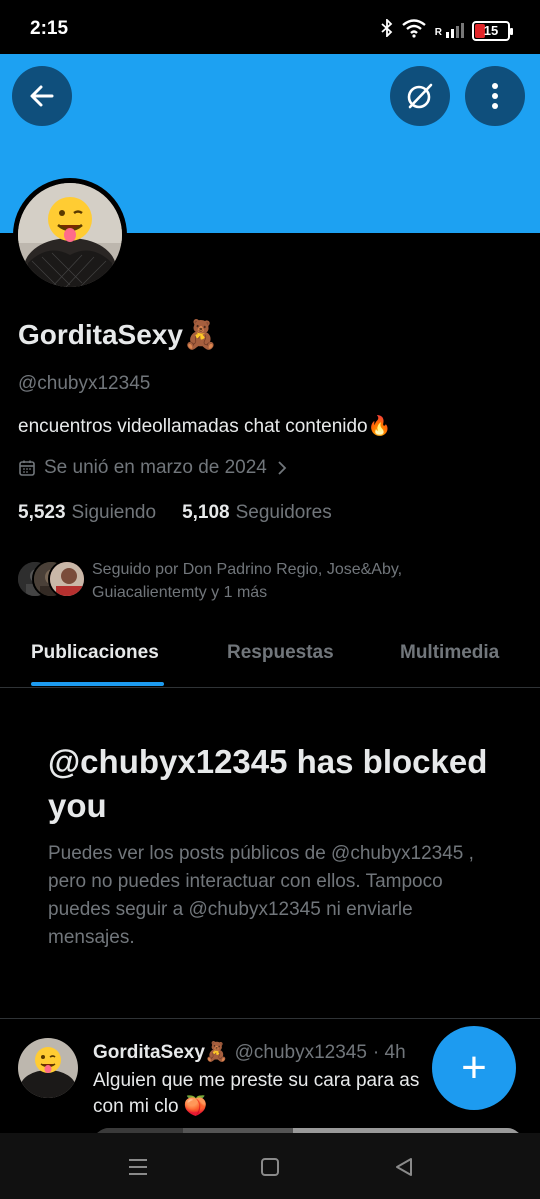  Describe the element at coordinates (175, 513) in the screenshot. I see `follow-stats: 5,523 Siguiendo 5,108 Seguidores` at that location.